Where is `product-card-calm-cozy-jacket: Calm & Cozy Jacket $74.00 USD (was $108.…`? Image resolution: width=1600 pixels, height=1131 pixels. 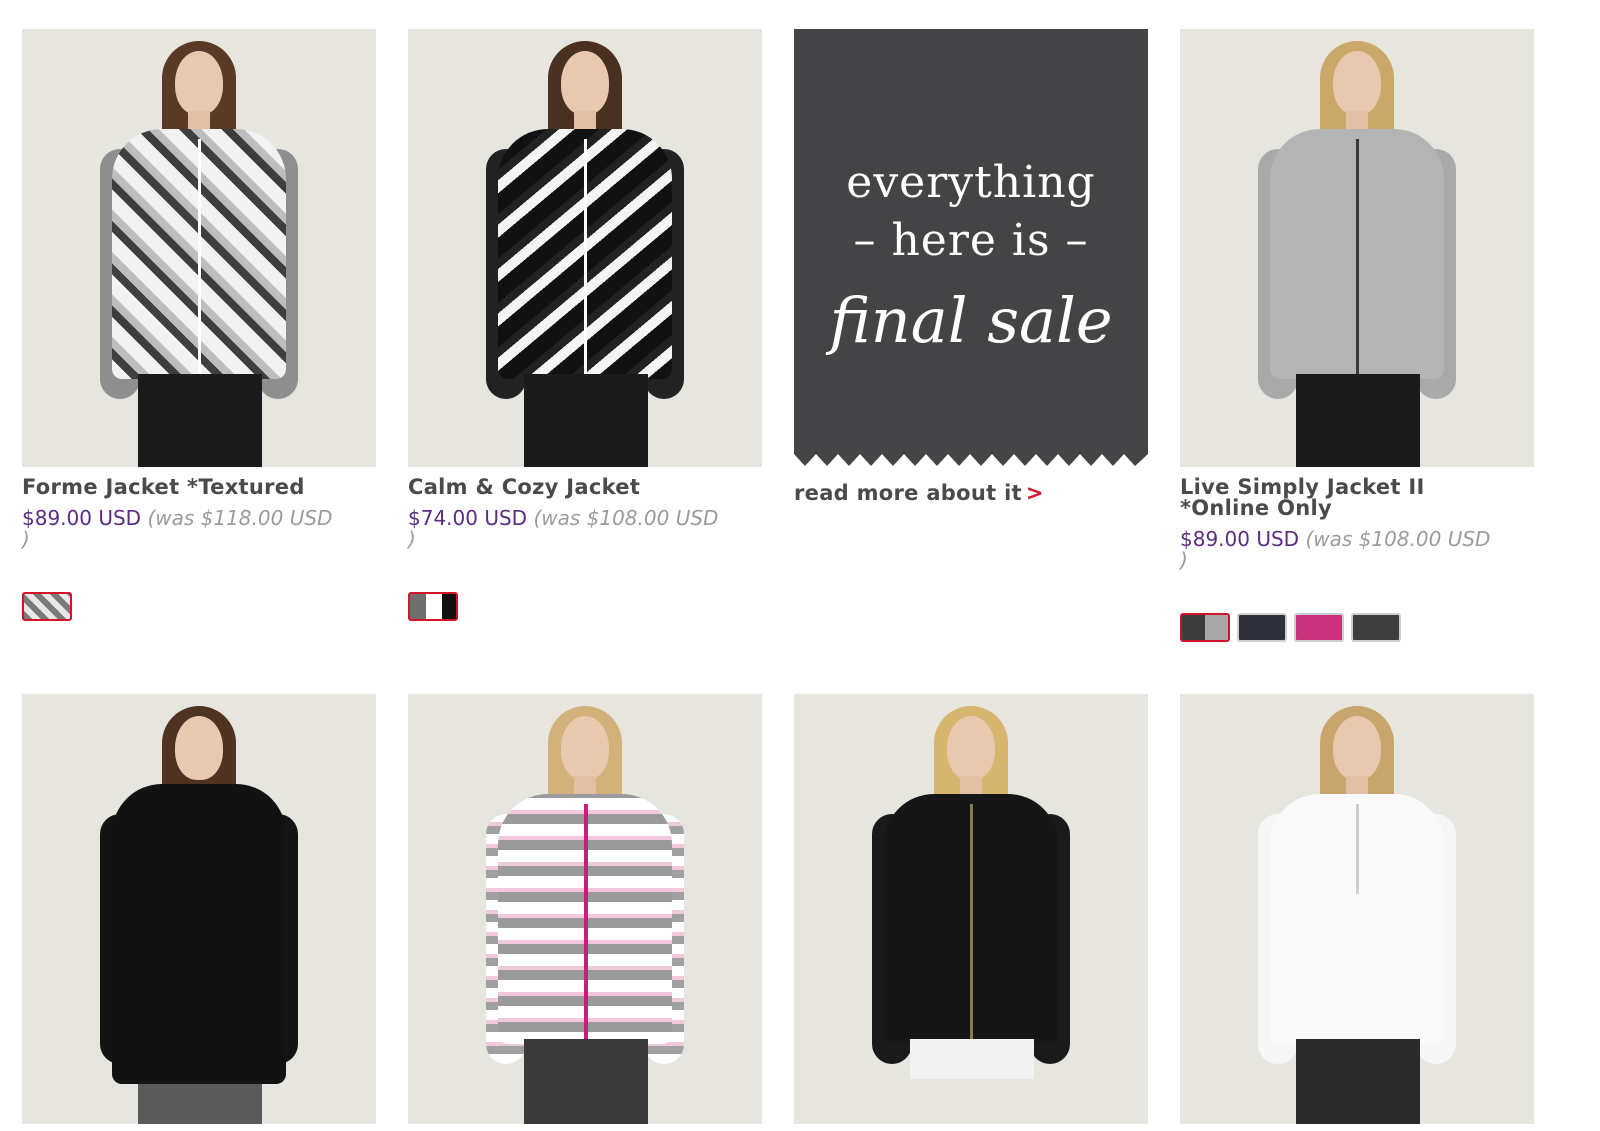
product-card-calm-cozy-jacket: Calm & Cozy Jacket $74.00 USD (was $108.… is located at coordinates (585, 289).